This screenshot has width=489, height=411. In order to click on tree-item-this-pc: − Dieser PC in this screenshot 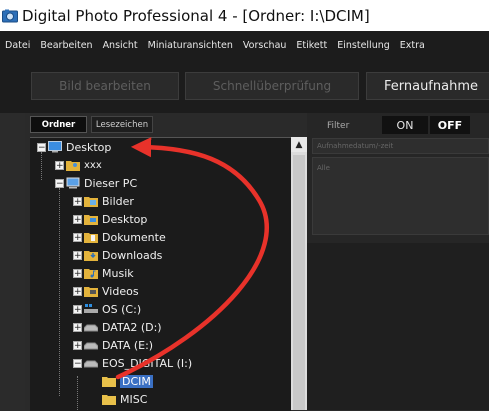, I will do `click(96, 183)`.